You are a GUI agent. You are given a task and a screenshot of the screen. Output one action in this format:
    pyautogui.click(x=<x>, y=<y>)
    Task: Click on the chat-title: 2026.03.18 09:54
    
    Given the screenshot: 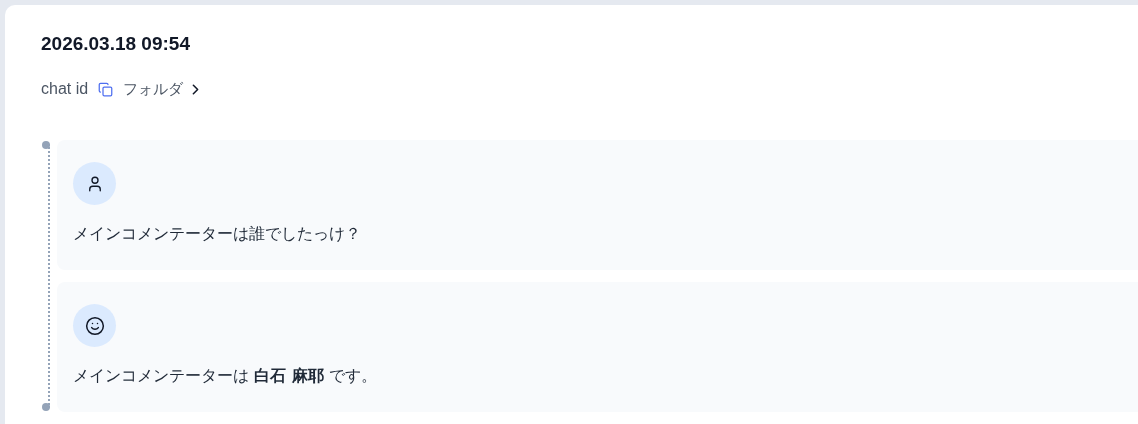 What is the action you would take?
    pyautogui.click(x=115, y=44)
    